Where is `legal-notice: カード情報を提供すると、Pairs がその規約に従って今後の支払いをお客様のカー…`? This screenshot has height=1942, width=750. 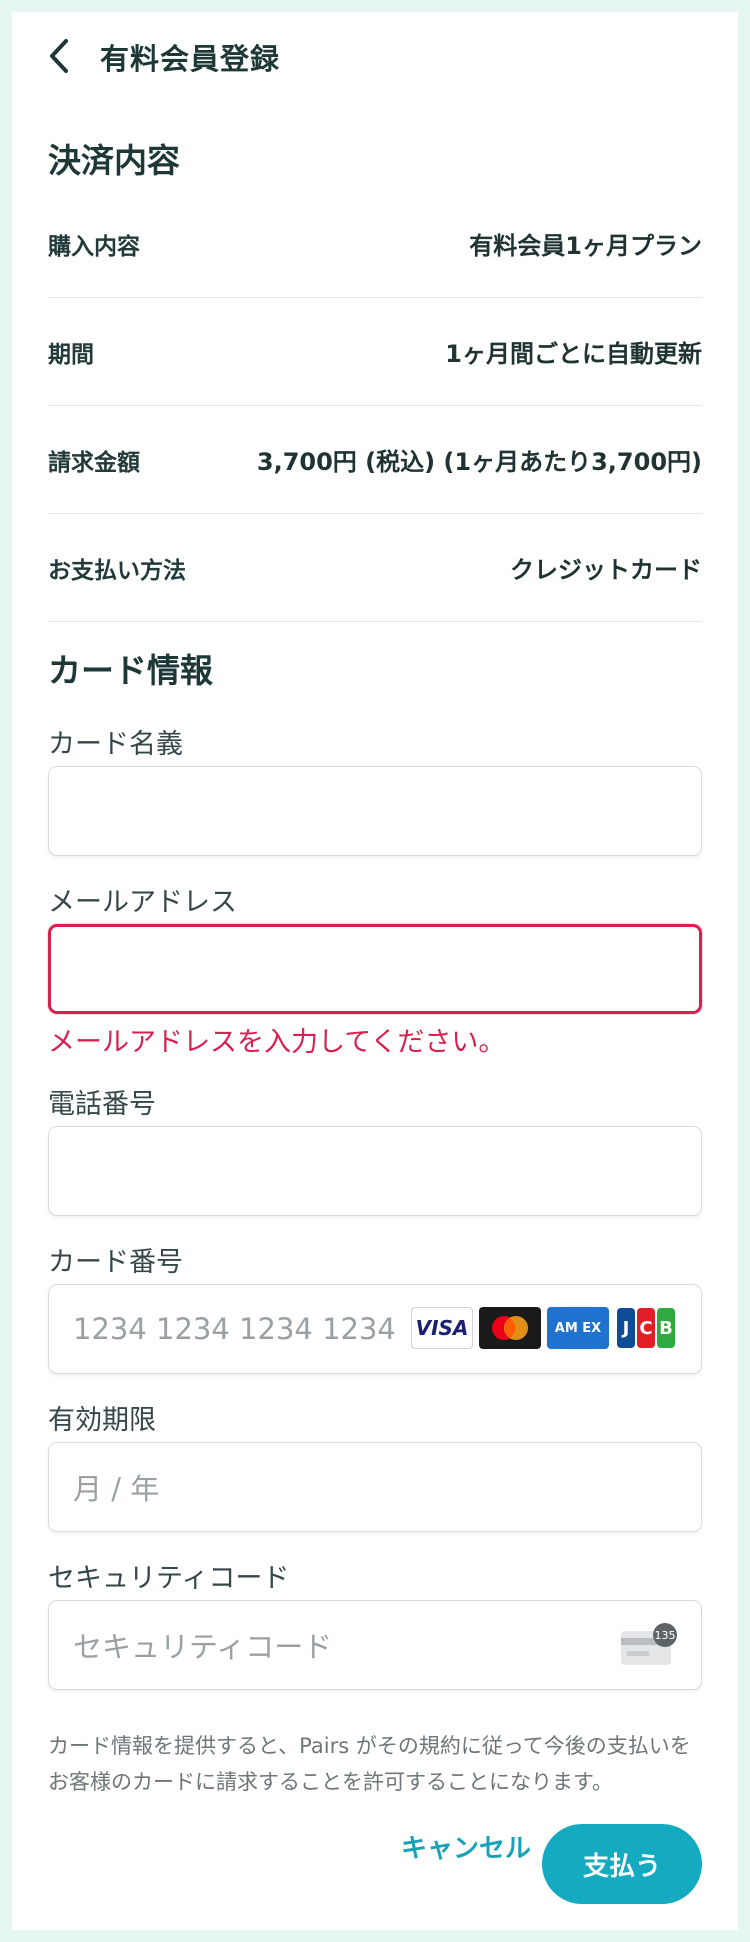
legal-notice: カード情報を提供すると、Pairs がその規約に従って今後の支払いをお客様のカー… is located at coordinates (369, 1764).